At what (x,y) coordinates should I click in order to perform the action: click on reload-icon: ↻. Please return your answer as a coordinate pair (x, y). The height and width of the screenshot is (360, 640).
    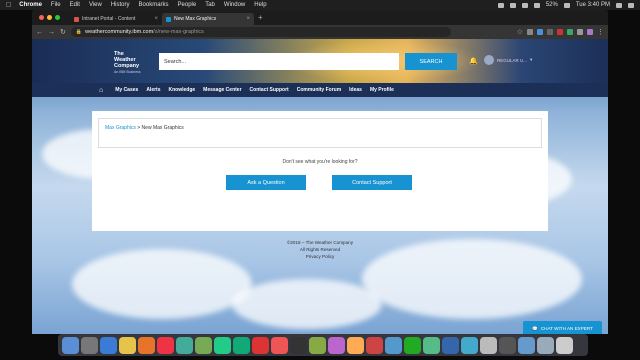
    Looking at the image, I should click on (63, 32).